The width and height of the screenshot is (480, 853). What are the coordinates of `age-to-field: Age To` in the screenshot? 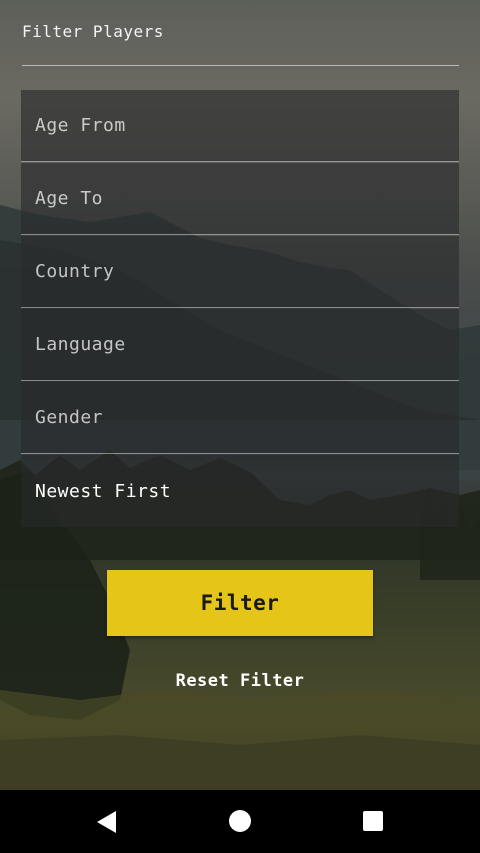 It's located at (240, 199).